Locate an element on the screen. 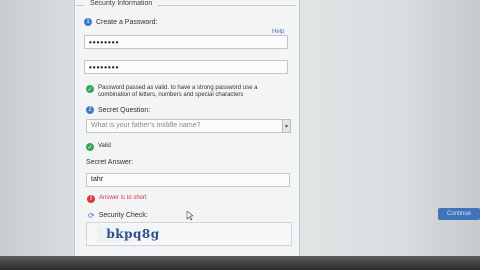 Image resolution: width=480 pixels, height=270 pixels. secret-question-select: What is your father's middle name? is located at coordinates (184, 126).